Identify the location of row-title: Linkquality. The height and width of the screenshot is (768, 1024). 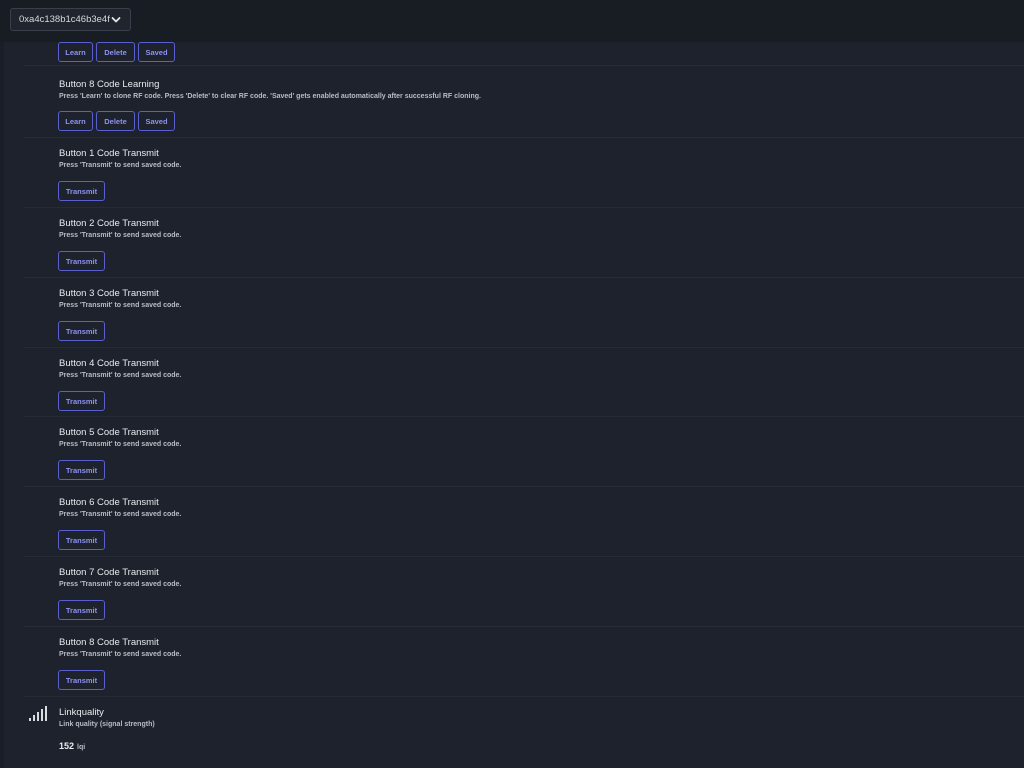
(81, 712).